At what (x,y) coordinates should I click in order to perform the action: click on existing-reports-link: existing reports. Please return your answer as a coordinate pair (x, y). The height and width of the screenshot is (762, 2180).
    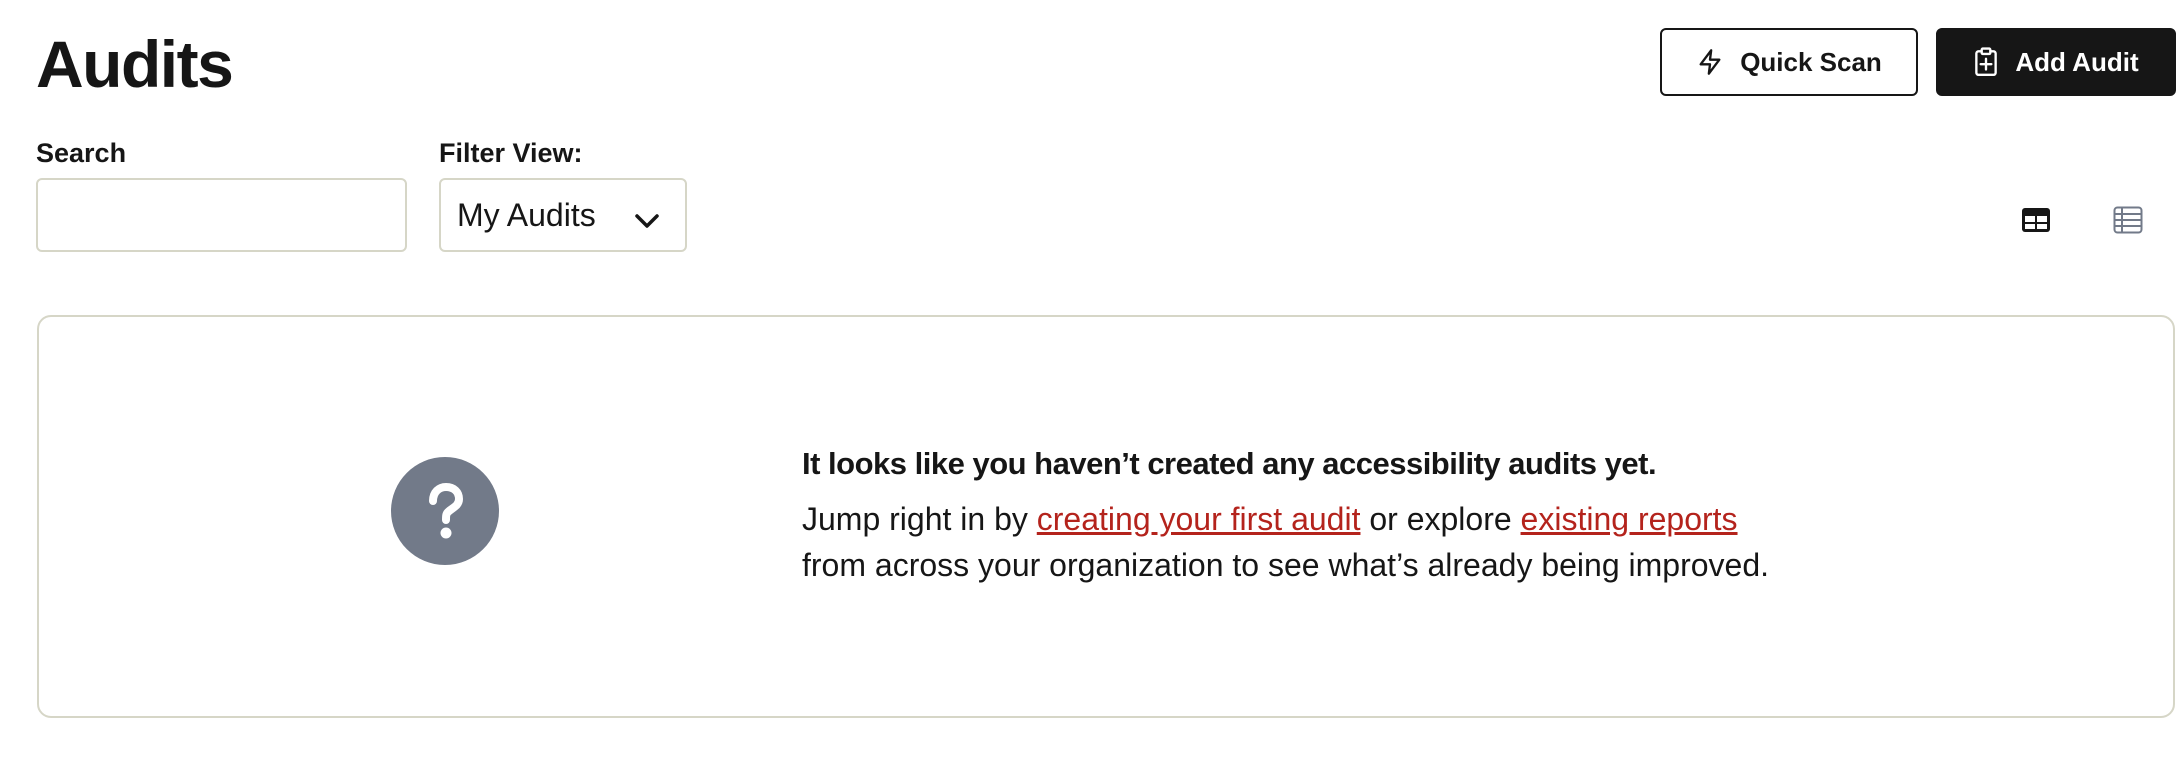
    Looking at the image, I should click on (1629, 519).